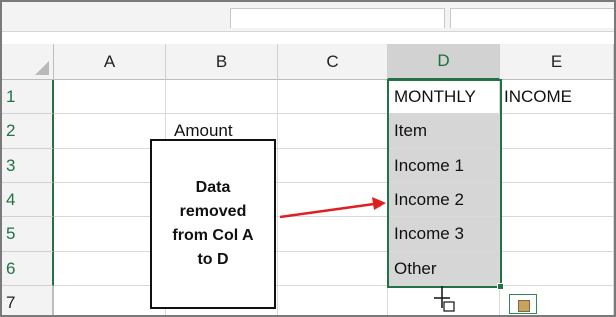  Describe the element at coordinates (444, 299) in the screenshot. I see `move-cursor-icon` at that location.